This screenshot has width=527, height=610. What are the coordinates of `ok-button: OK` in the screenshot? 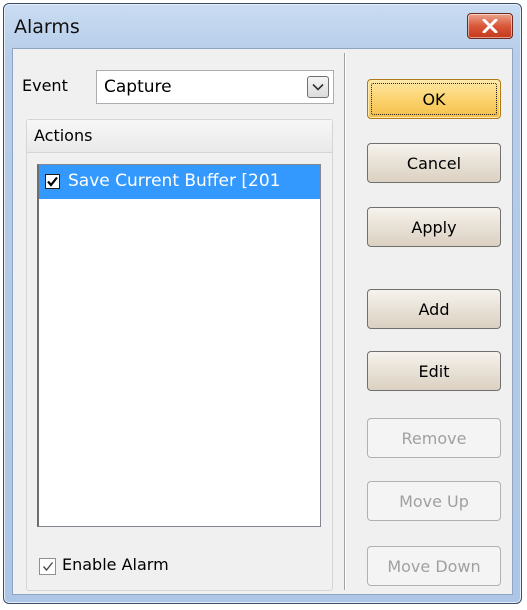 It's located at (434, 99).